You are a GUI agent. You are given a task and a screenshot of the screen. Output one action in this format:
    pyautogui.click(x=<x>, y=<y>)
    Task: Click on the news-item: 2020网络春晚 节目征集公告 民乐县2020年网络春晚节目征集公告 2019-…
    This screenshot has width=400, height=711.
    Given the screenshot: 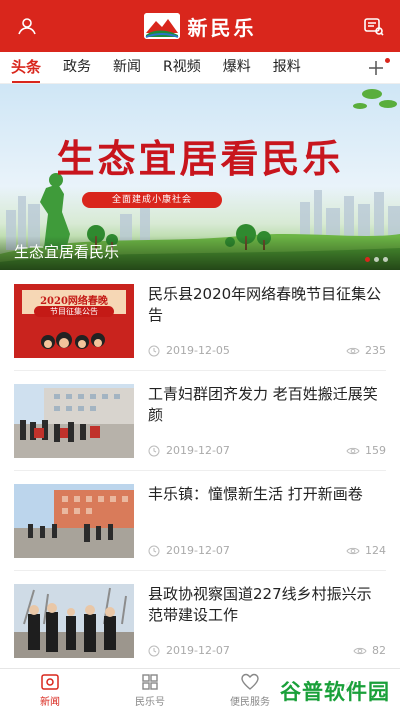 What is the action you would take?
    pyautogui.click(x=200, y=320)
    